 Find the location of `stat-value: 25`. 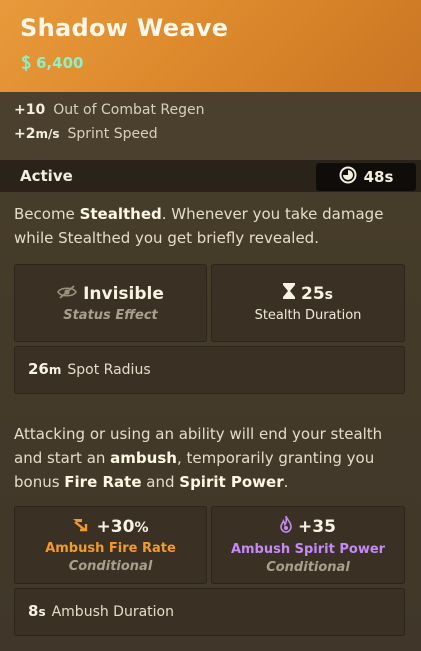

stat-value: 25 is located at coordinates (312, 293).